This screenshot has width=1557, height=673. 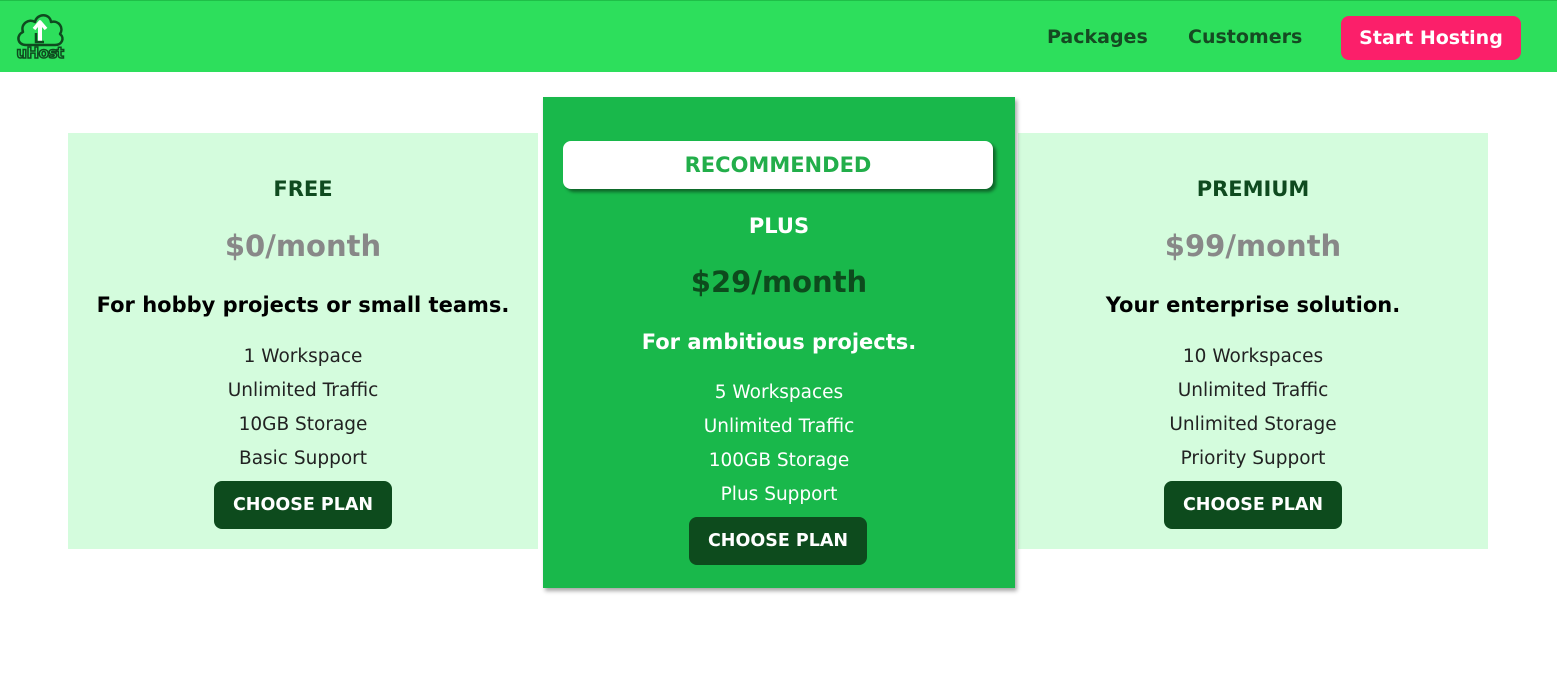 I want to click on plan-title: FREE, so click(x=303, y=189).